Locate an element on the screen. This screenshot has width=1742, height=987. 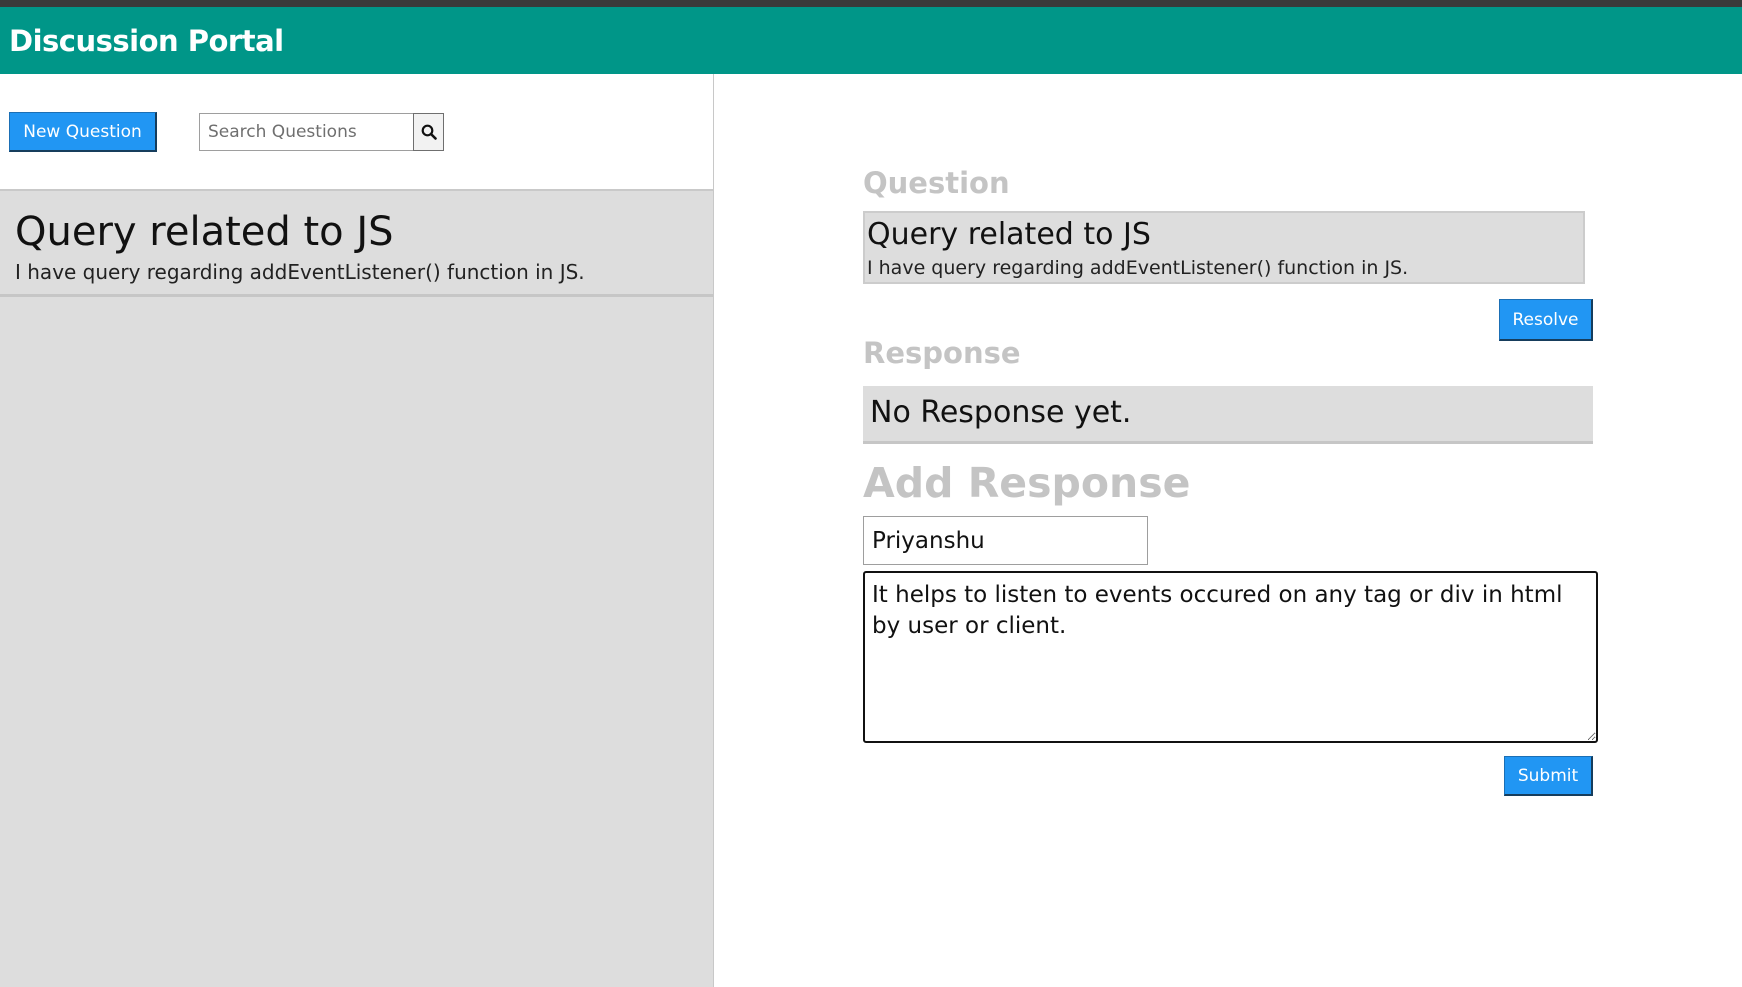
response-text: No Response yet. is located at coordinates (1001, 412).